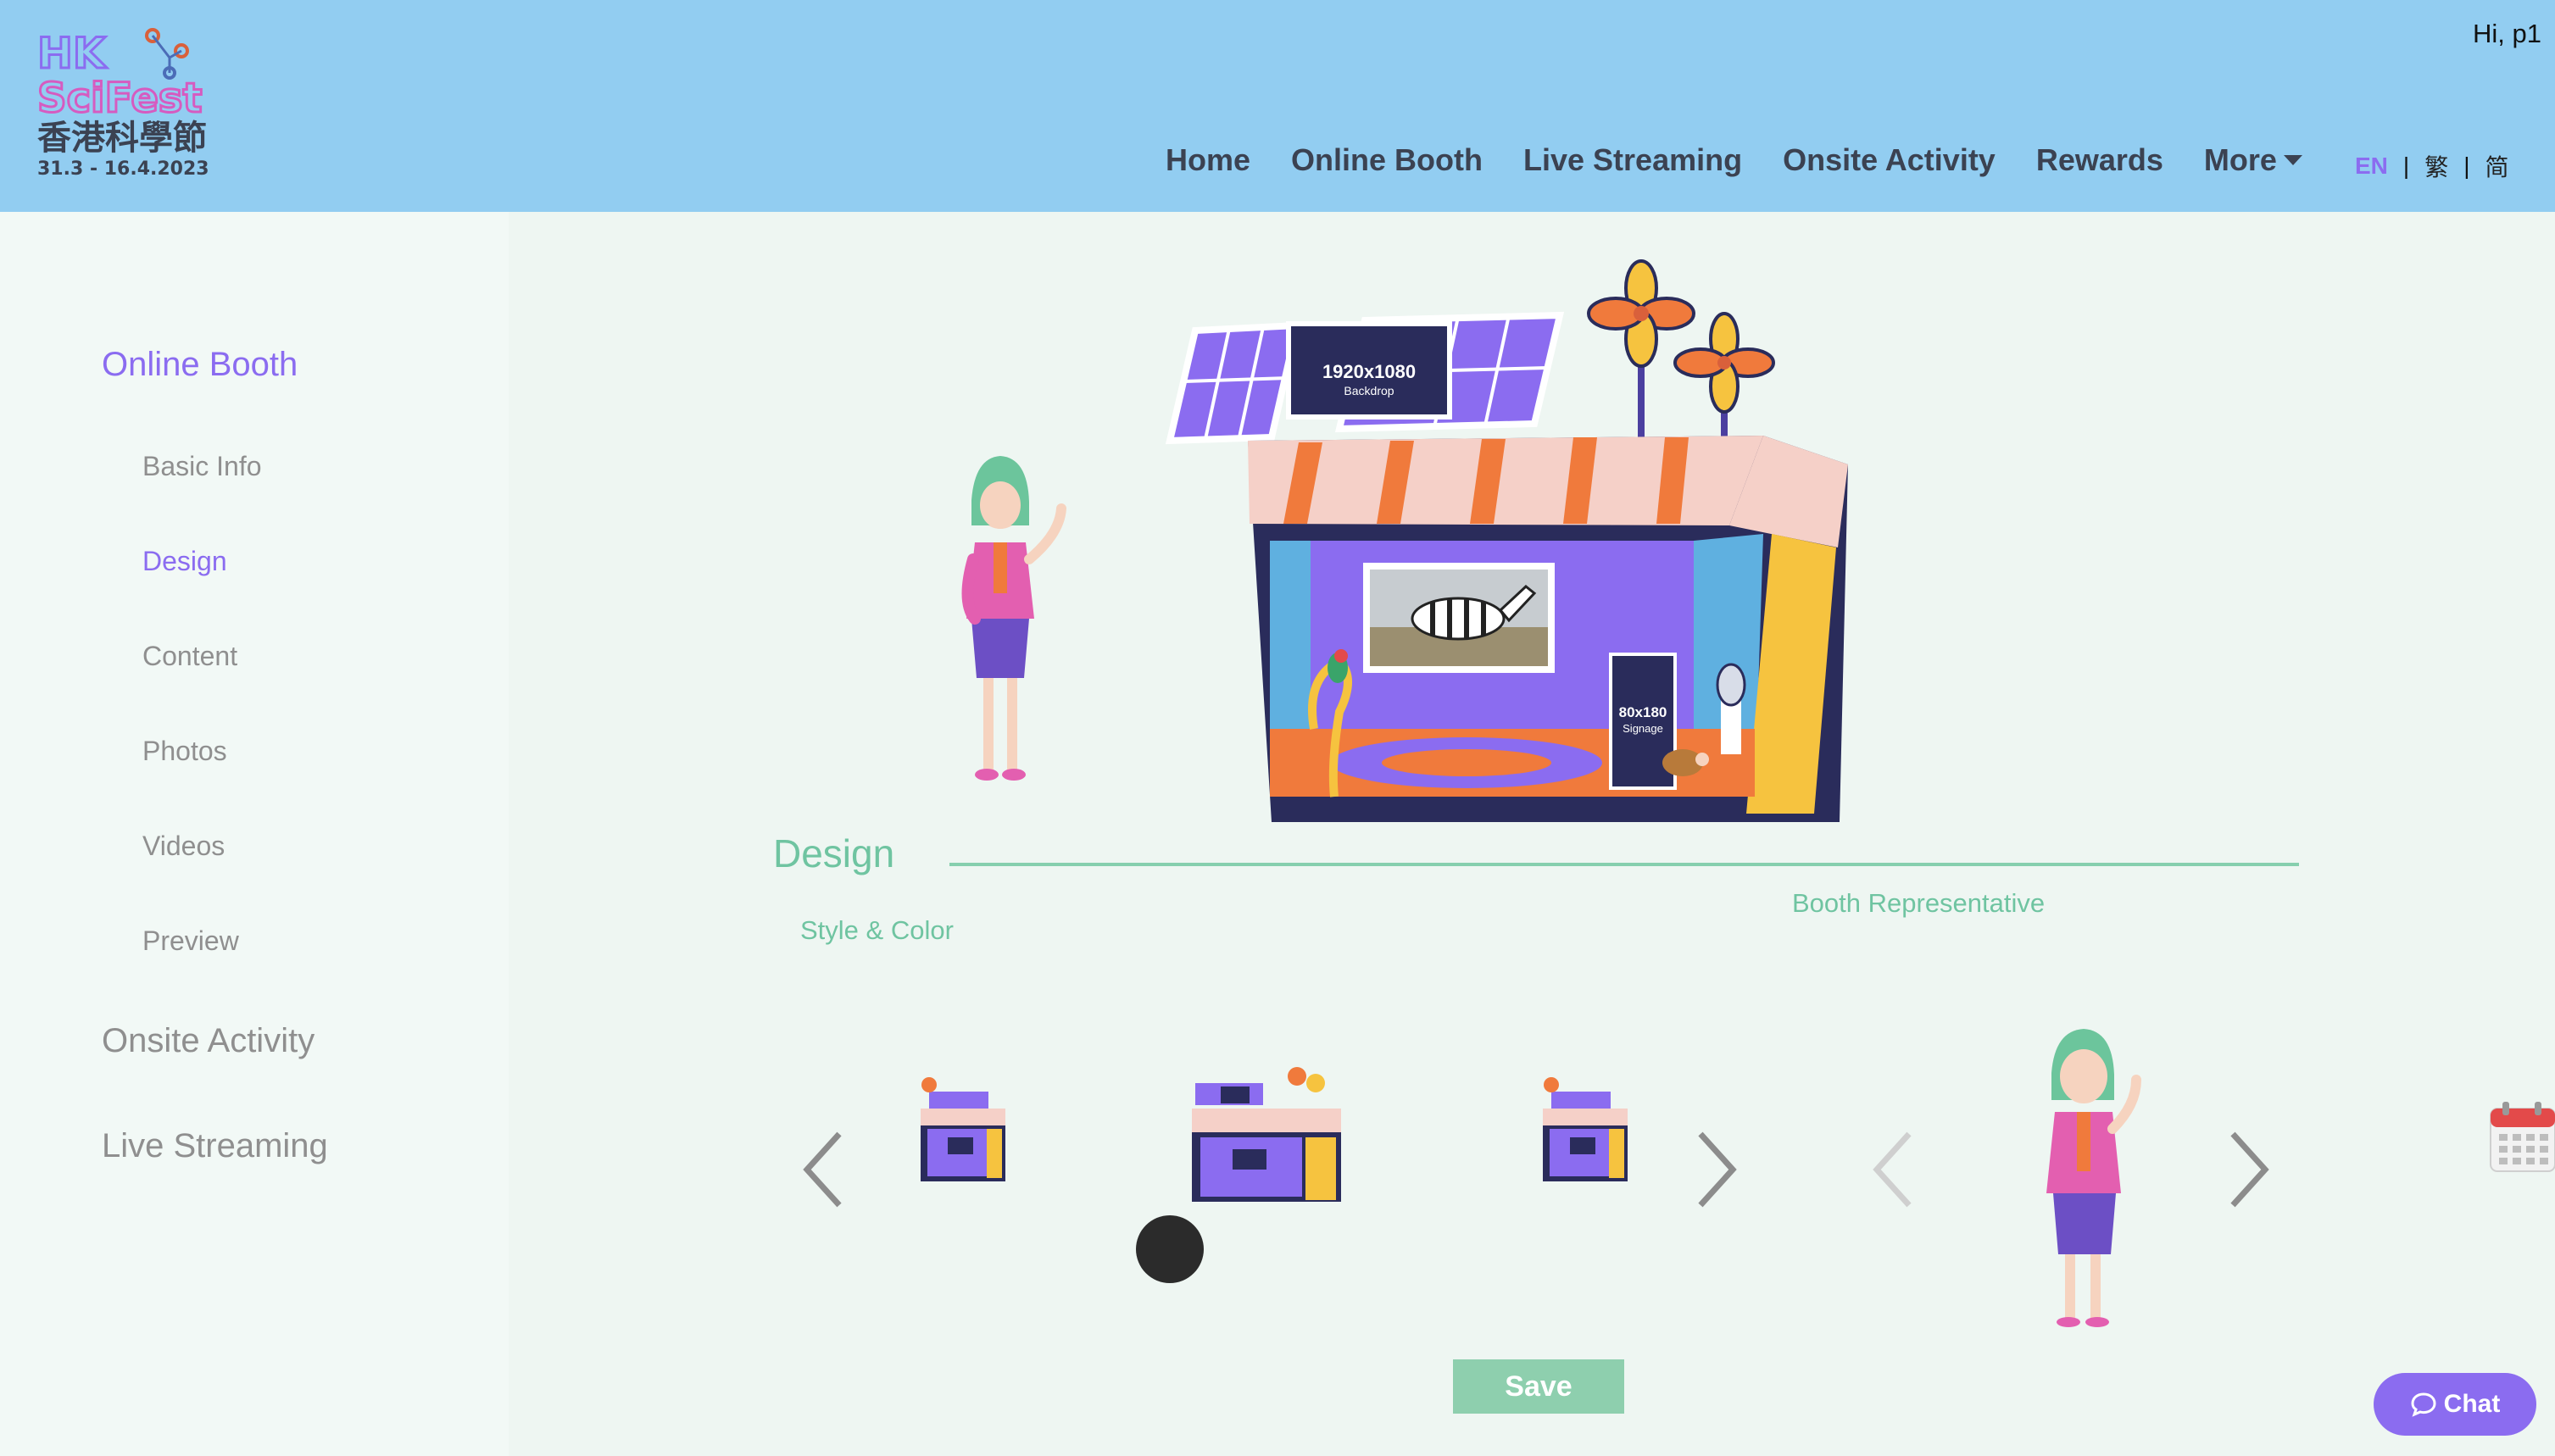 This screenshot has height=1456, width=2555. What do you see at coordinates (122, 138) in the screenshot?
I see `logo-chinese: 香港科學節` at bounding box center [122, 138].